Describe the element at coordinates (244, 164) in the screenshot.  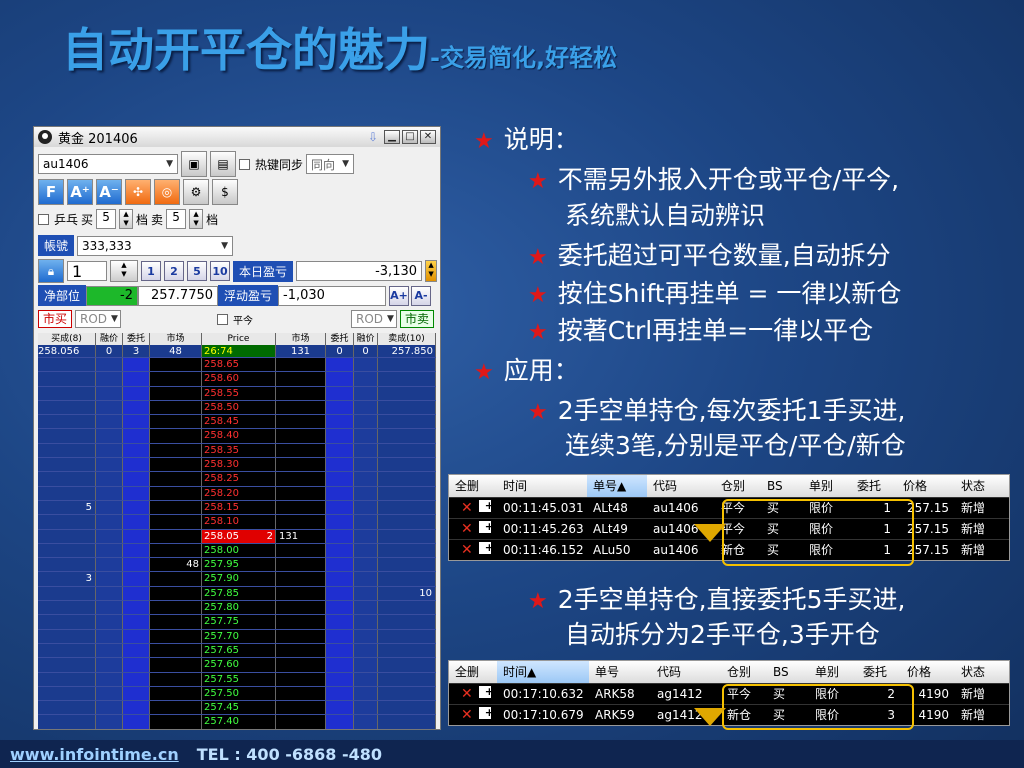
I see `hotkey-sync-checkbox` at that location.